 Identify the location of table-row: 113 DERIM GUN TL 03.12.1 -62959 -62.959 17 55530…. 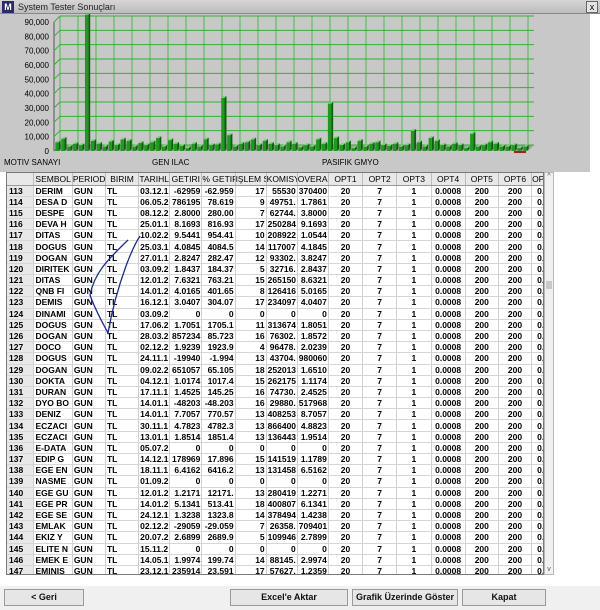
(275, 191).